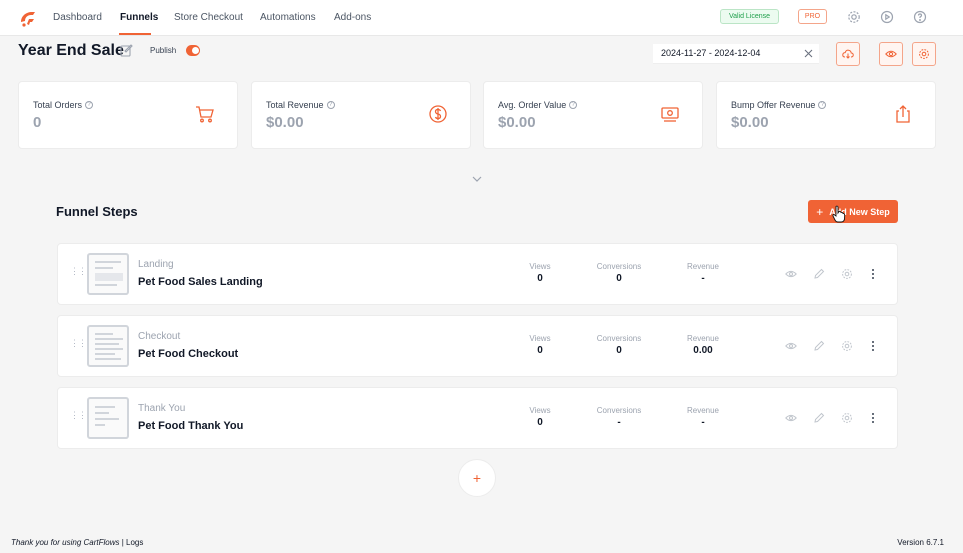  I want to click on export-button, so click(848, 54).